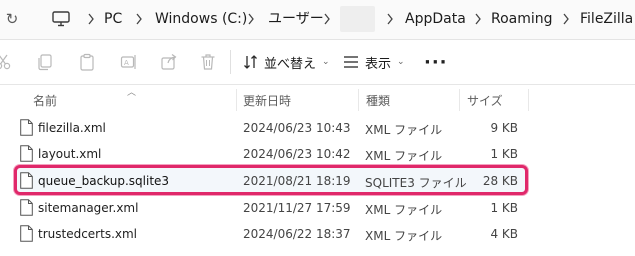 Image resolution: width=635 pixels, height=256 pixels. What do you see at coordinates (297, 208) in the screenshot?
I see `file-modified: 2021/11/27 17:59` at bounding box center [297, 208].